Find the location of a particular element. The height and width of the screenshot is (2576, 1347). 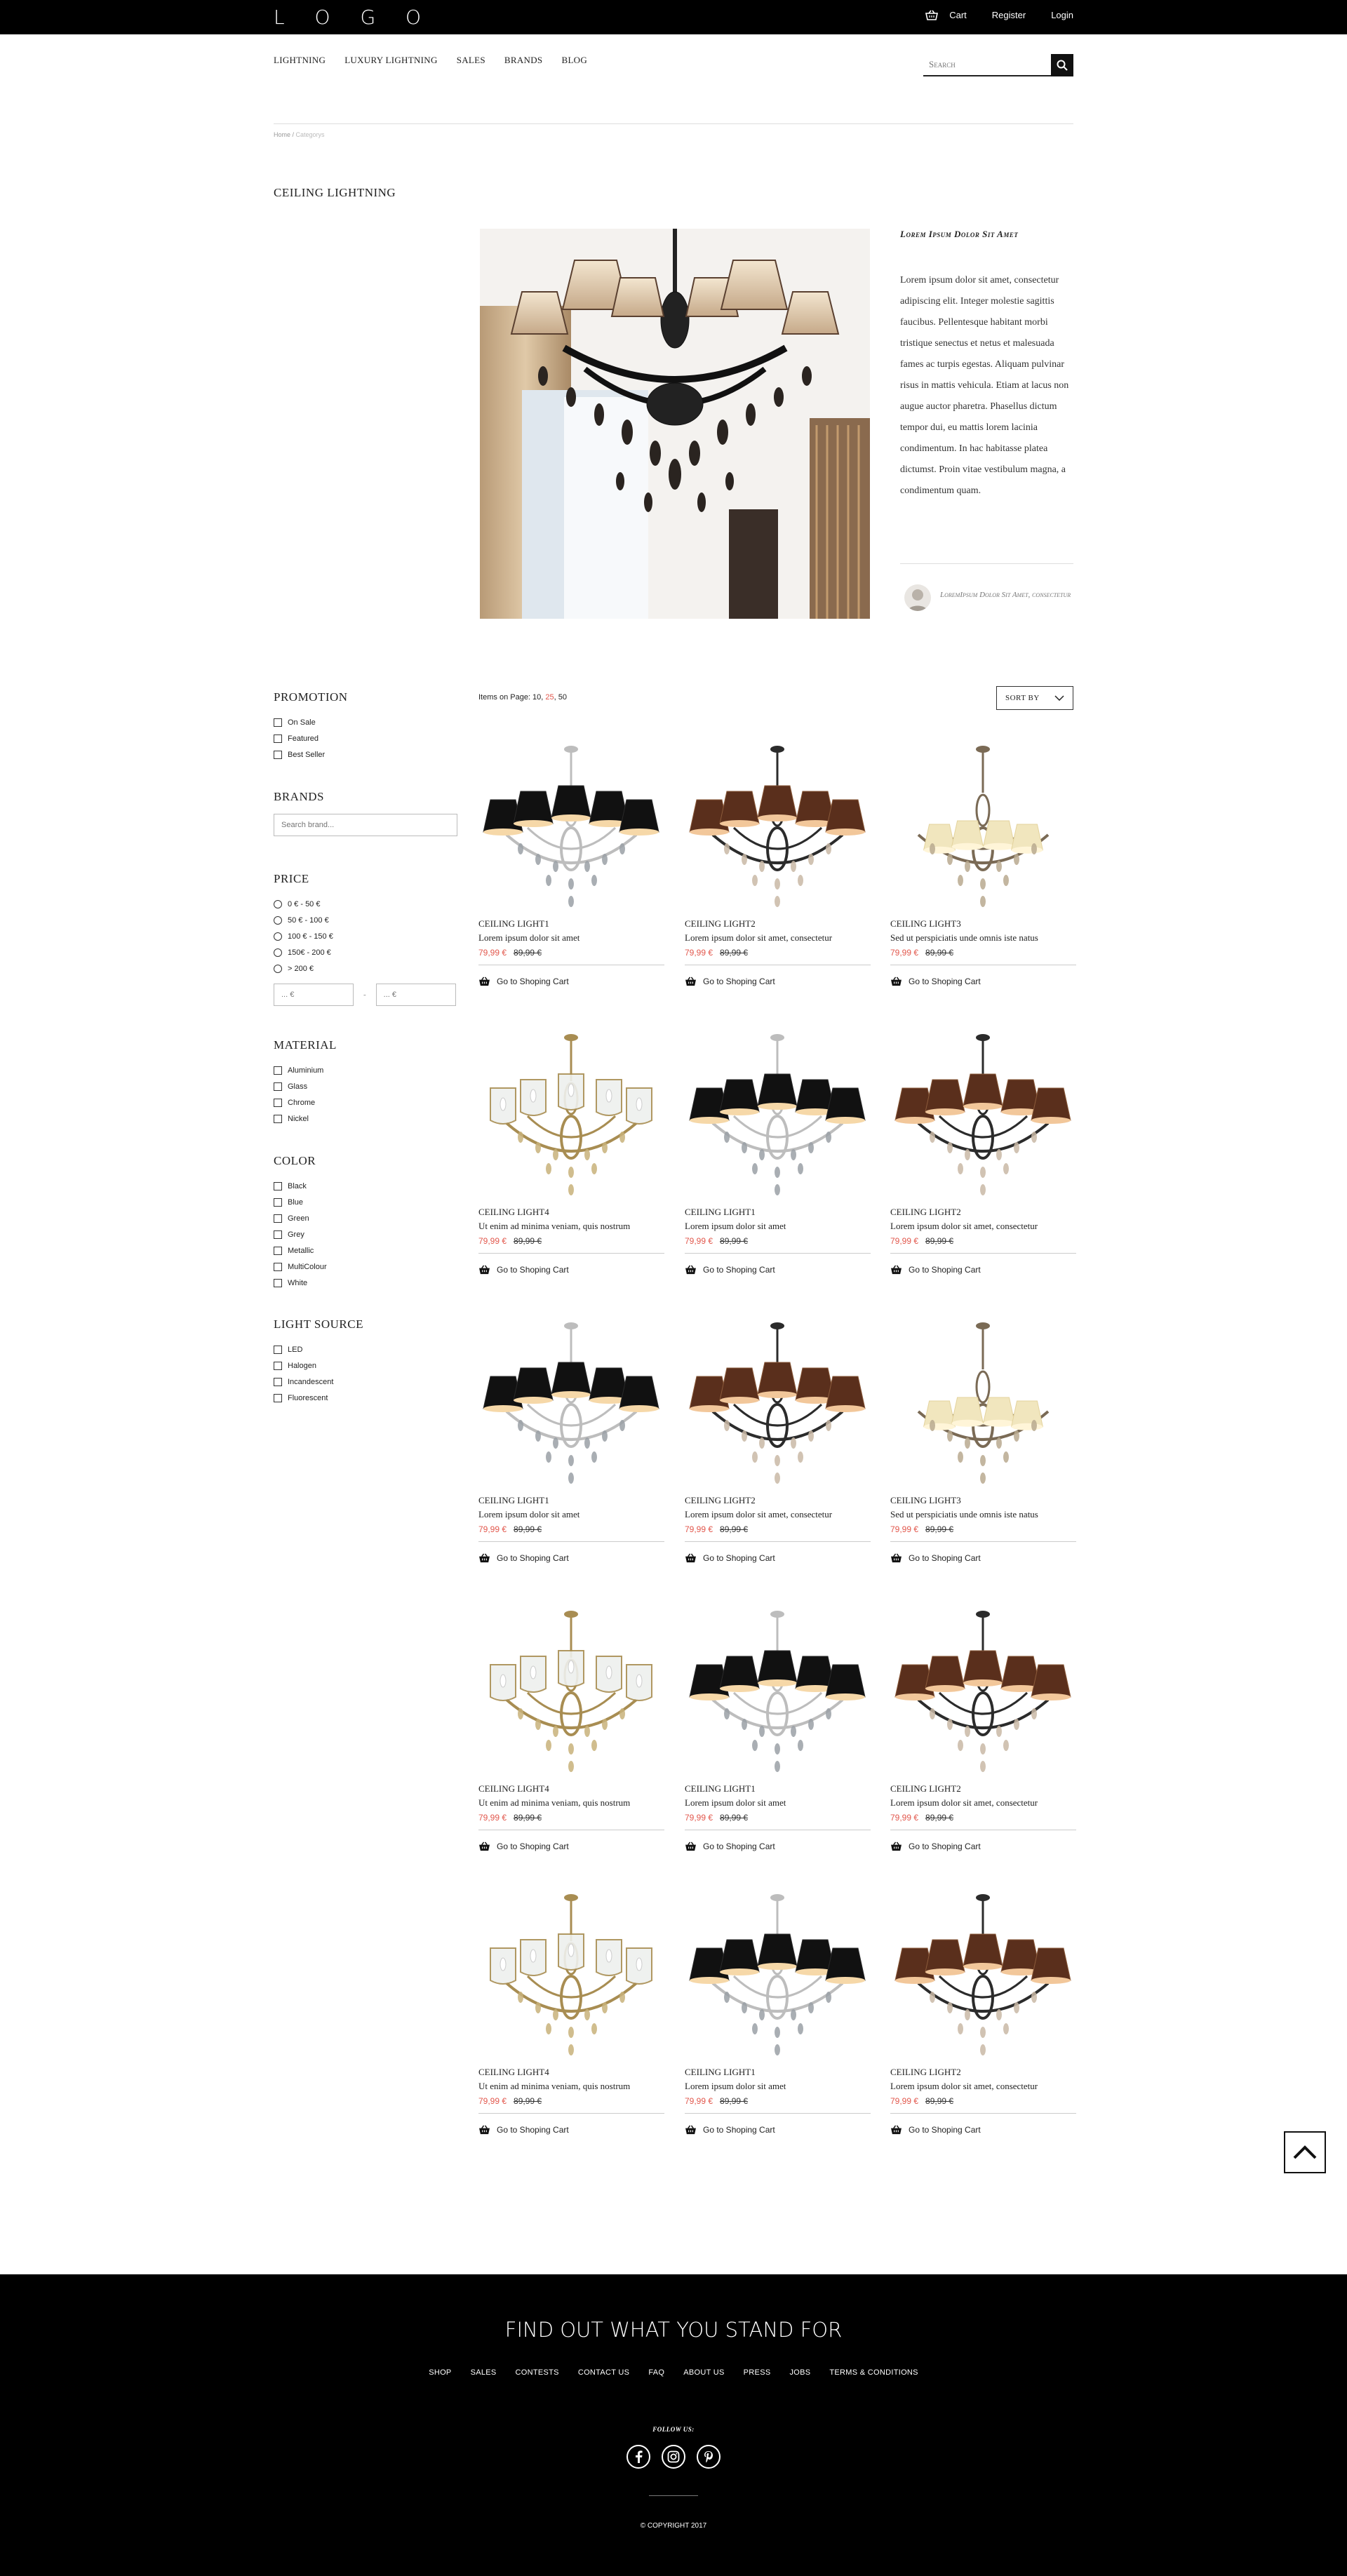

filter-option: MultiColour is located at coordinates (300, 1267).